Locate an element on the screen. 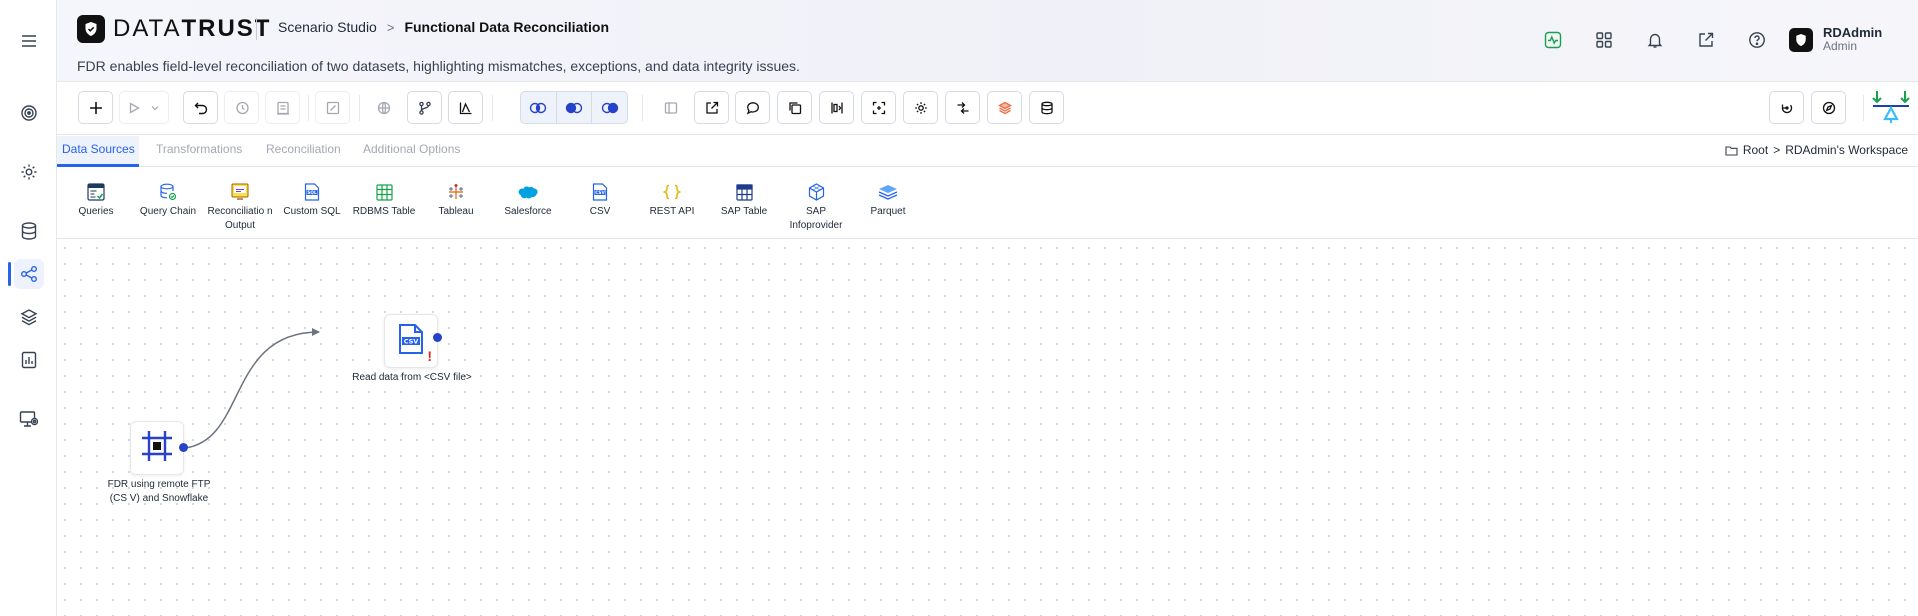 The width and height of the screenshot is (1918, 616). svg-text: SQL is located at coordinates (312, 192).